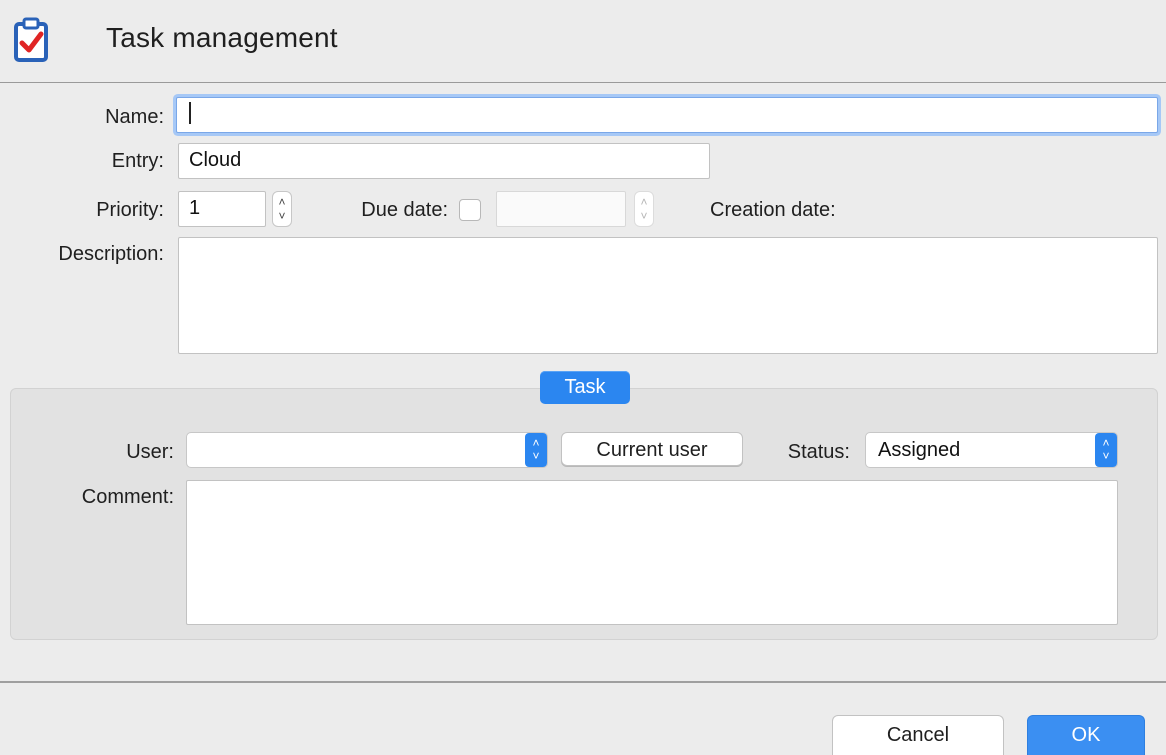 The width and height of the screenshot is (1166, 755). I want to click on due-date-label: Due date:, so click(404, 210).